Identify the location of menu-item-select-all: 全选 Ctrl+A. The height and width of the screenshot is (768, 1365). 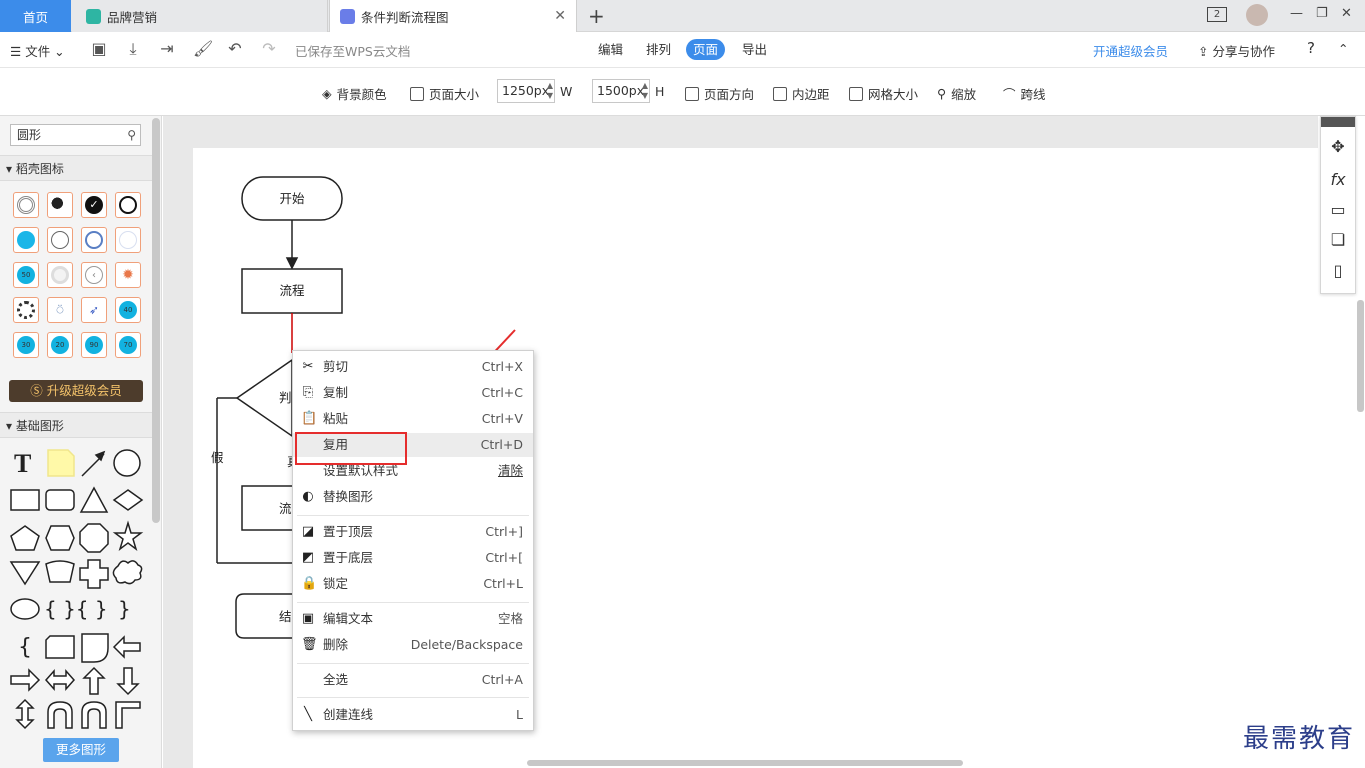
(413, 680).